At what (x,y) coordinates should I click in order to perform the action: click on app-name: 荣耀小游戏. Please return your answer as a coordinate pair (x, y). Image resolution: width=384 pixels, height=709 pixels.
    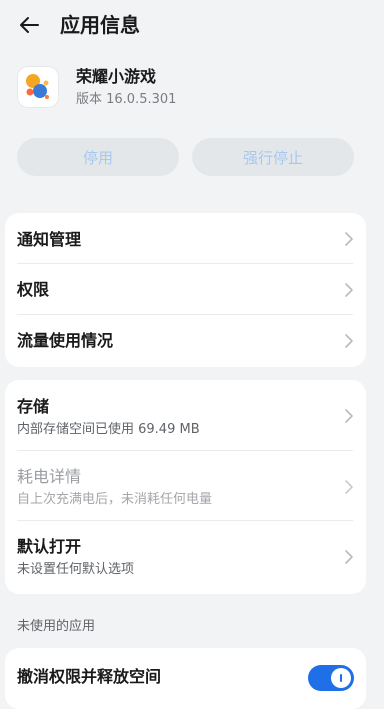
    Looking at the image, I should click on (116, 76).